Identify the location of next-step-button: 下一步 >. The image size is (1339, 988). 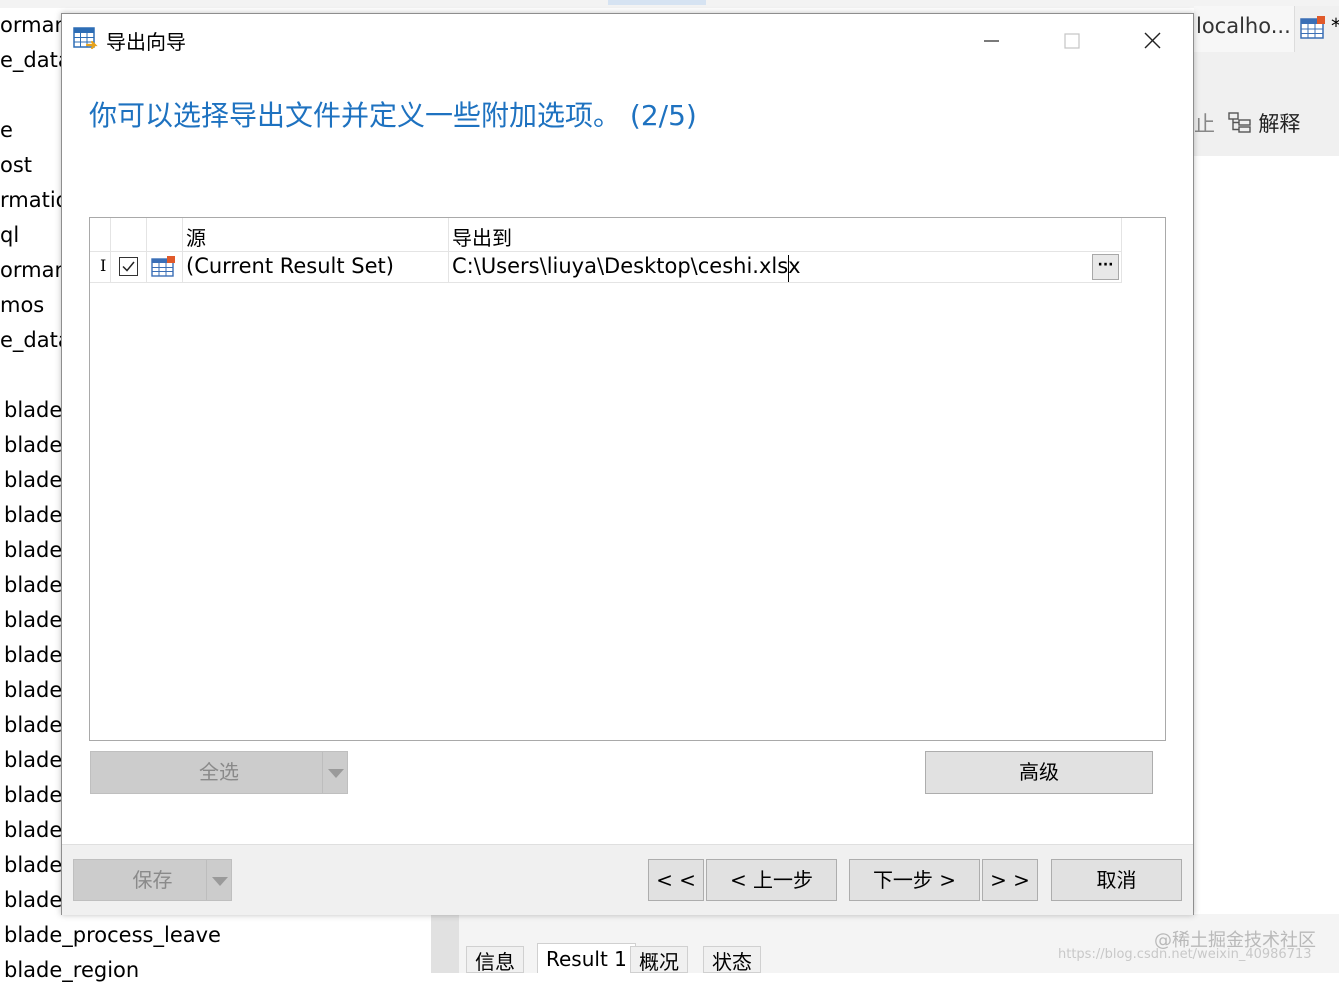
(914, 880).